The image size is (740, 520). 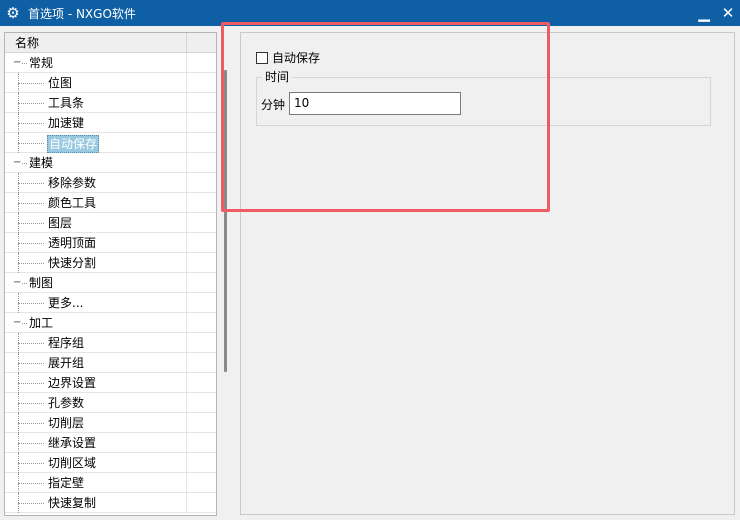 What do you see at coordinates (262, 57) in the screenshot?
I see `autosave-checkbox` at bounding box center [262, 57].